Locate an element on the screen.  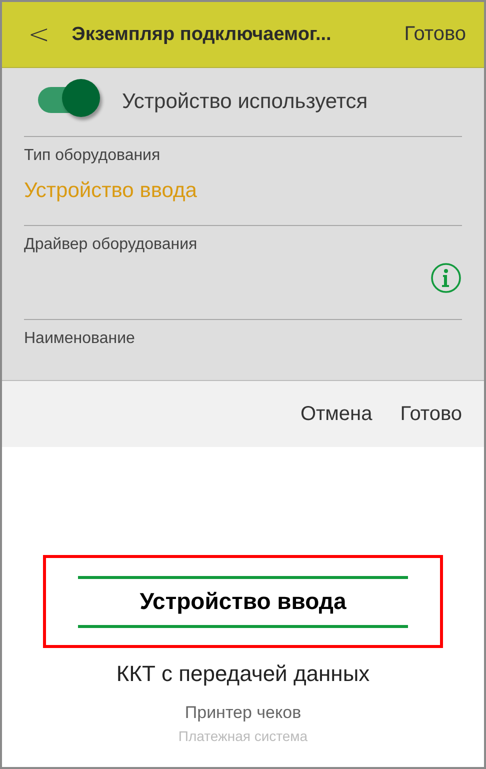
picker-option: ККТ с передачей данных is located at coordinates (243, 674).